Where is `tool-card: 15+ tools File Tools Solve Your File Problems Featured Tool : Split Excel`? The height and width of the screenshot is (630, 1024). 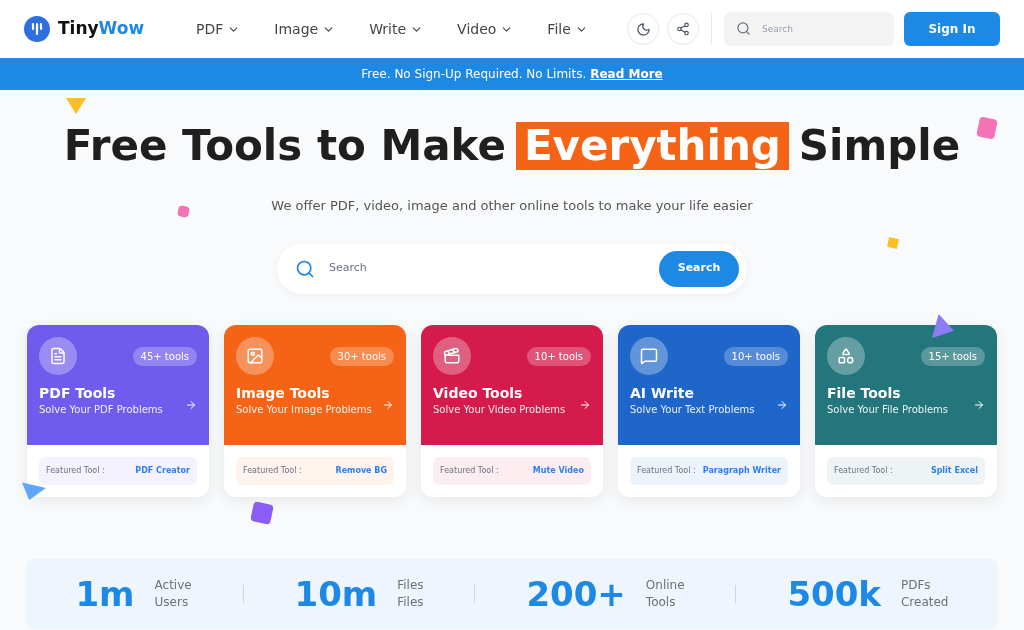 tool-card: 15+ tools File Tools Solve Your File Problems Featured Tool : Split Excel is located at coordinates (906, 410).